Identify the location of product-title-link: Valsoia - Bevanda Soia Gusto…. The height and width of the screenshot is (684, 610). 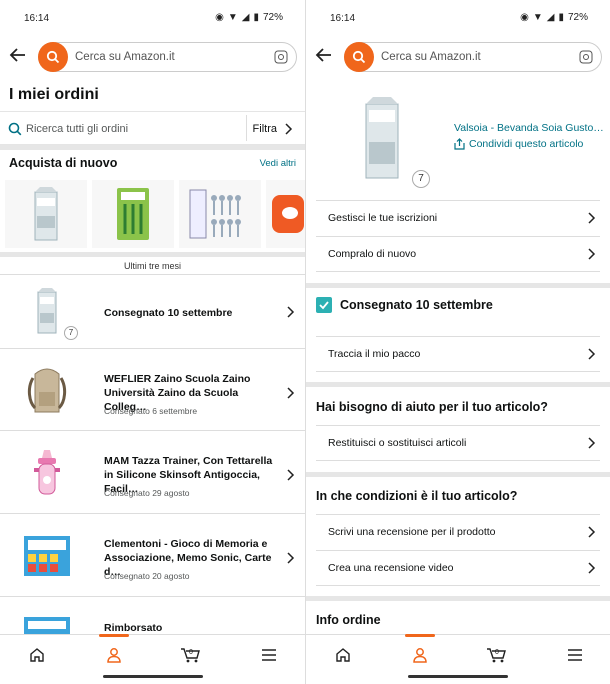
(529, 128).